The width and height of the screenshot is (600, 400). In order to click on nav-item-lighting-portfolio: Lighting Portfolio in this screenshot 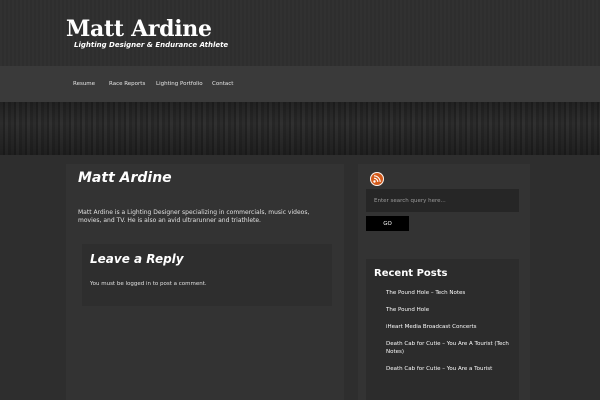, I will do `click(179, 84)`.